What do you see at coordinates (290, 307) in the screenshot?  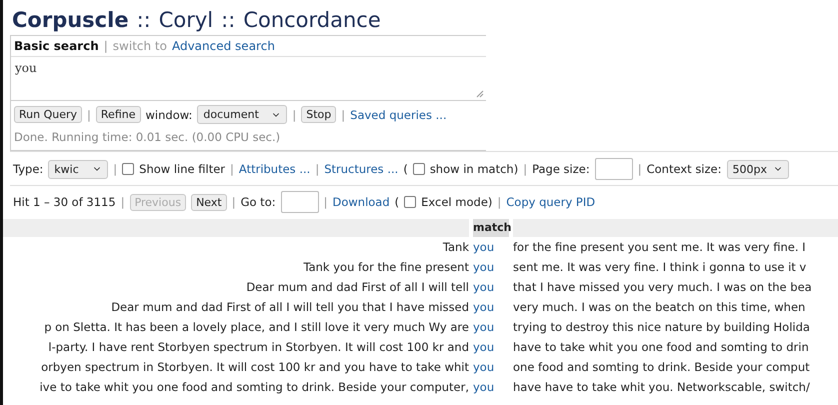 I see `left-context: Dear mum and dad First of all I will tell you that I have missed` at bounding box center [290, 307].